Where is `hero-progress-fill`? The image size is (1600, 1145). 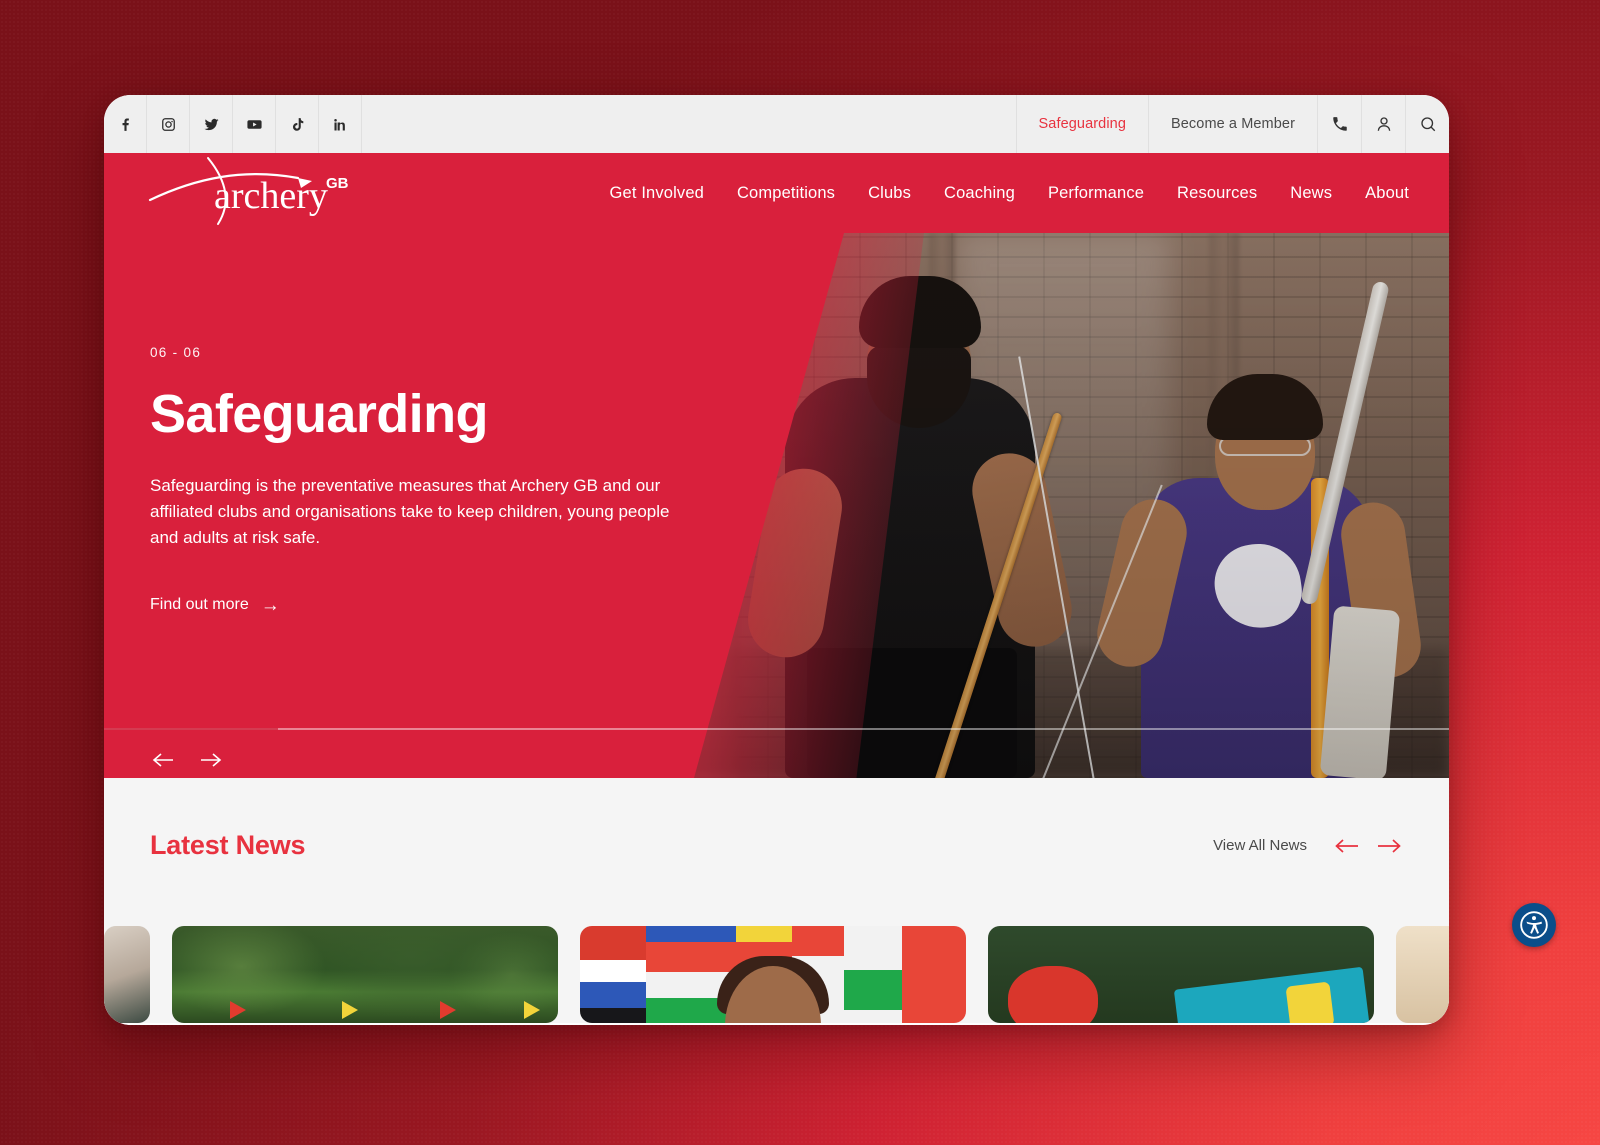 hero-progress-fill is located at coordinates (191, 729).